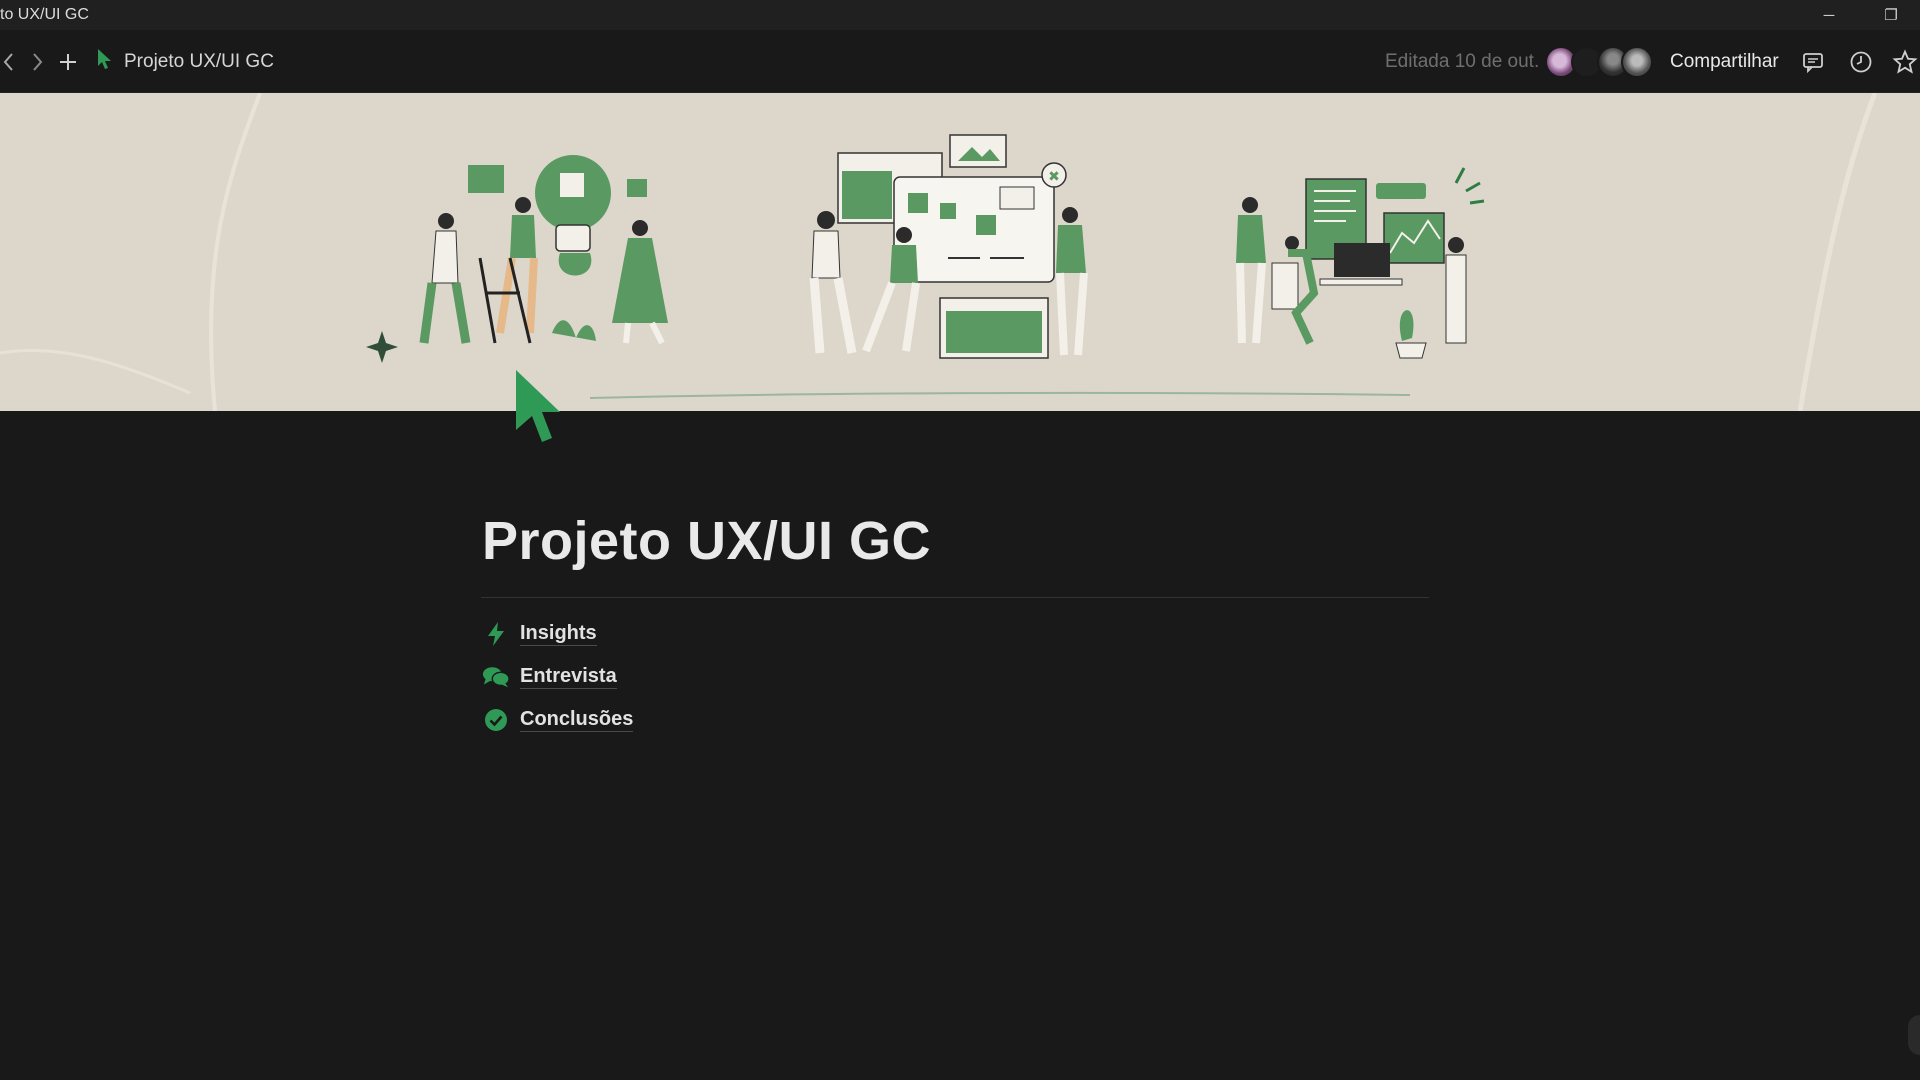  I want to click on comment-icon, so click(1813, 61).